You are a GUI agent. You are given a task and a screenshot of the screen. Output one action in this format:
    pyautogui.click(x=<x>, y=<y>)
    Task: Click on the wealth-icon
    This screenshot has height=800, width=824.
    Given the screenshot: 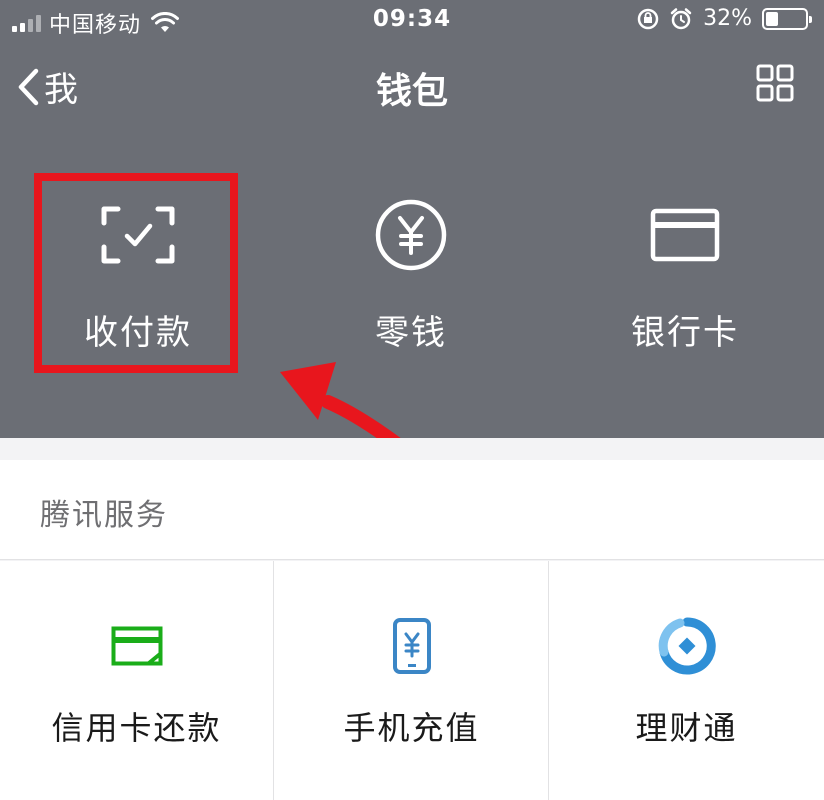 What is the action you would take?
    pyautogui.click(x=687, y=646)
    